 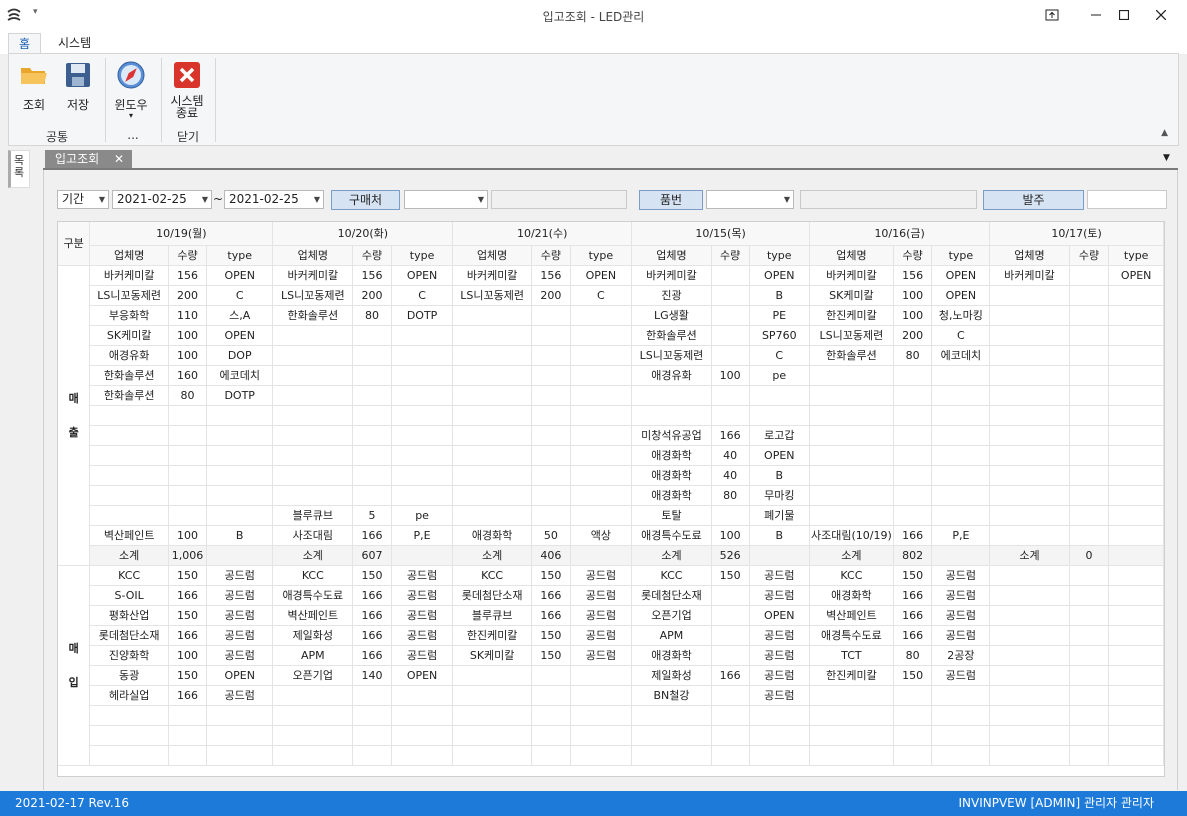 I want to click on table-cell: 롯데첨단소재, so click(x=492, y=595).